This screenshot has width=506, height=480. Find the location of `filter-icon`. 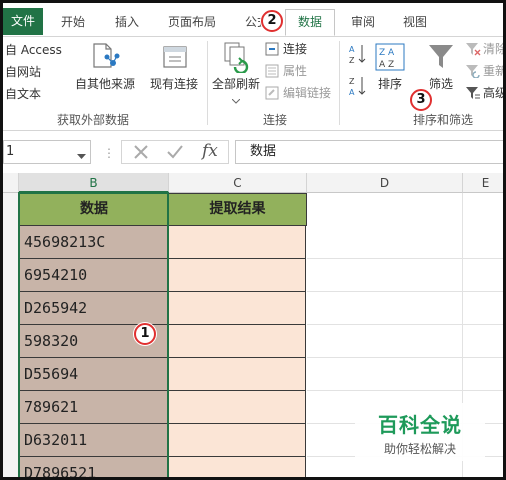

filter-icon is located at coordinates (441, 58).